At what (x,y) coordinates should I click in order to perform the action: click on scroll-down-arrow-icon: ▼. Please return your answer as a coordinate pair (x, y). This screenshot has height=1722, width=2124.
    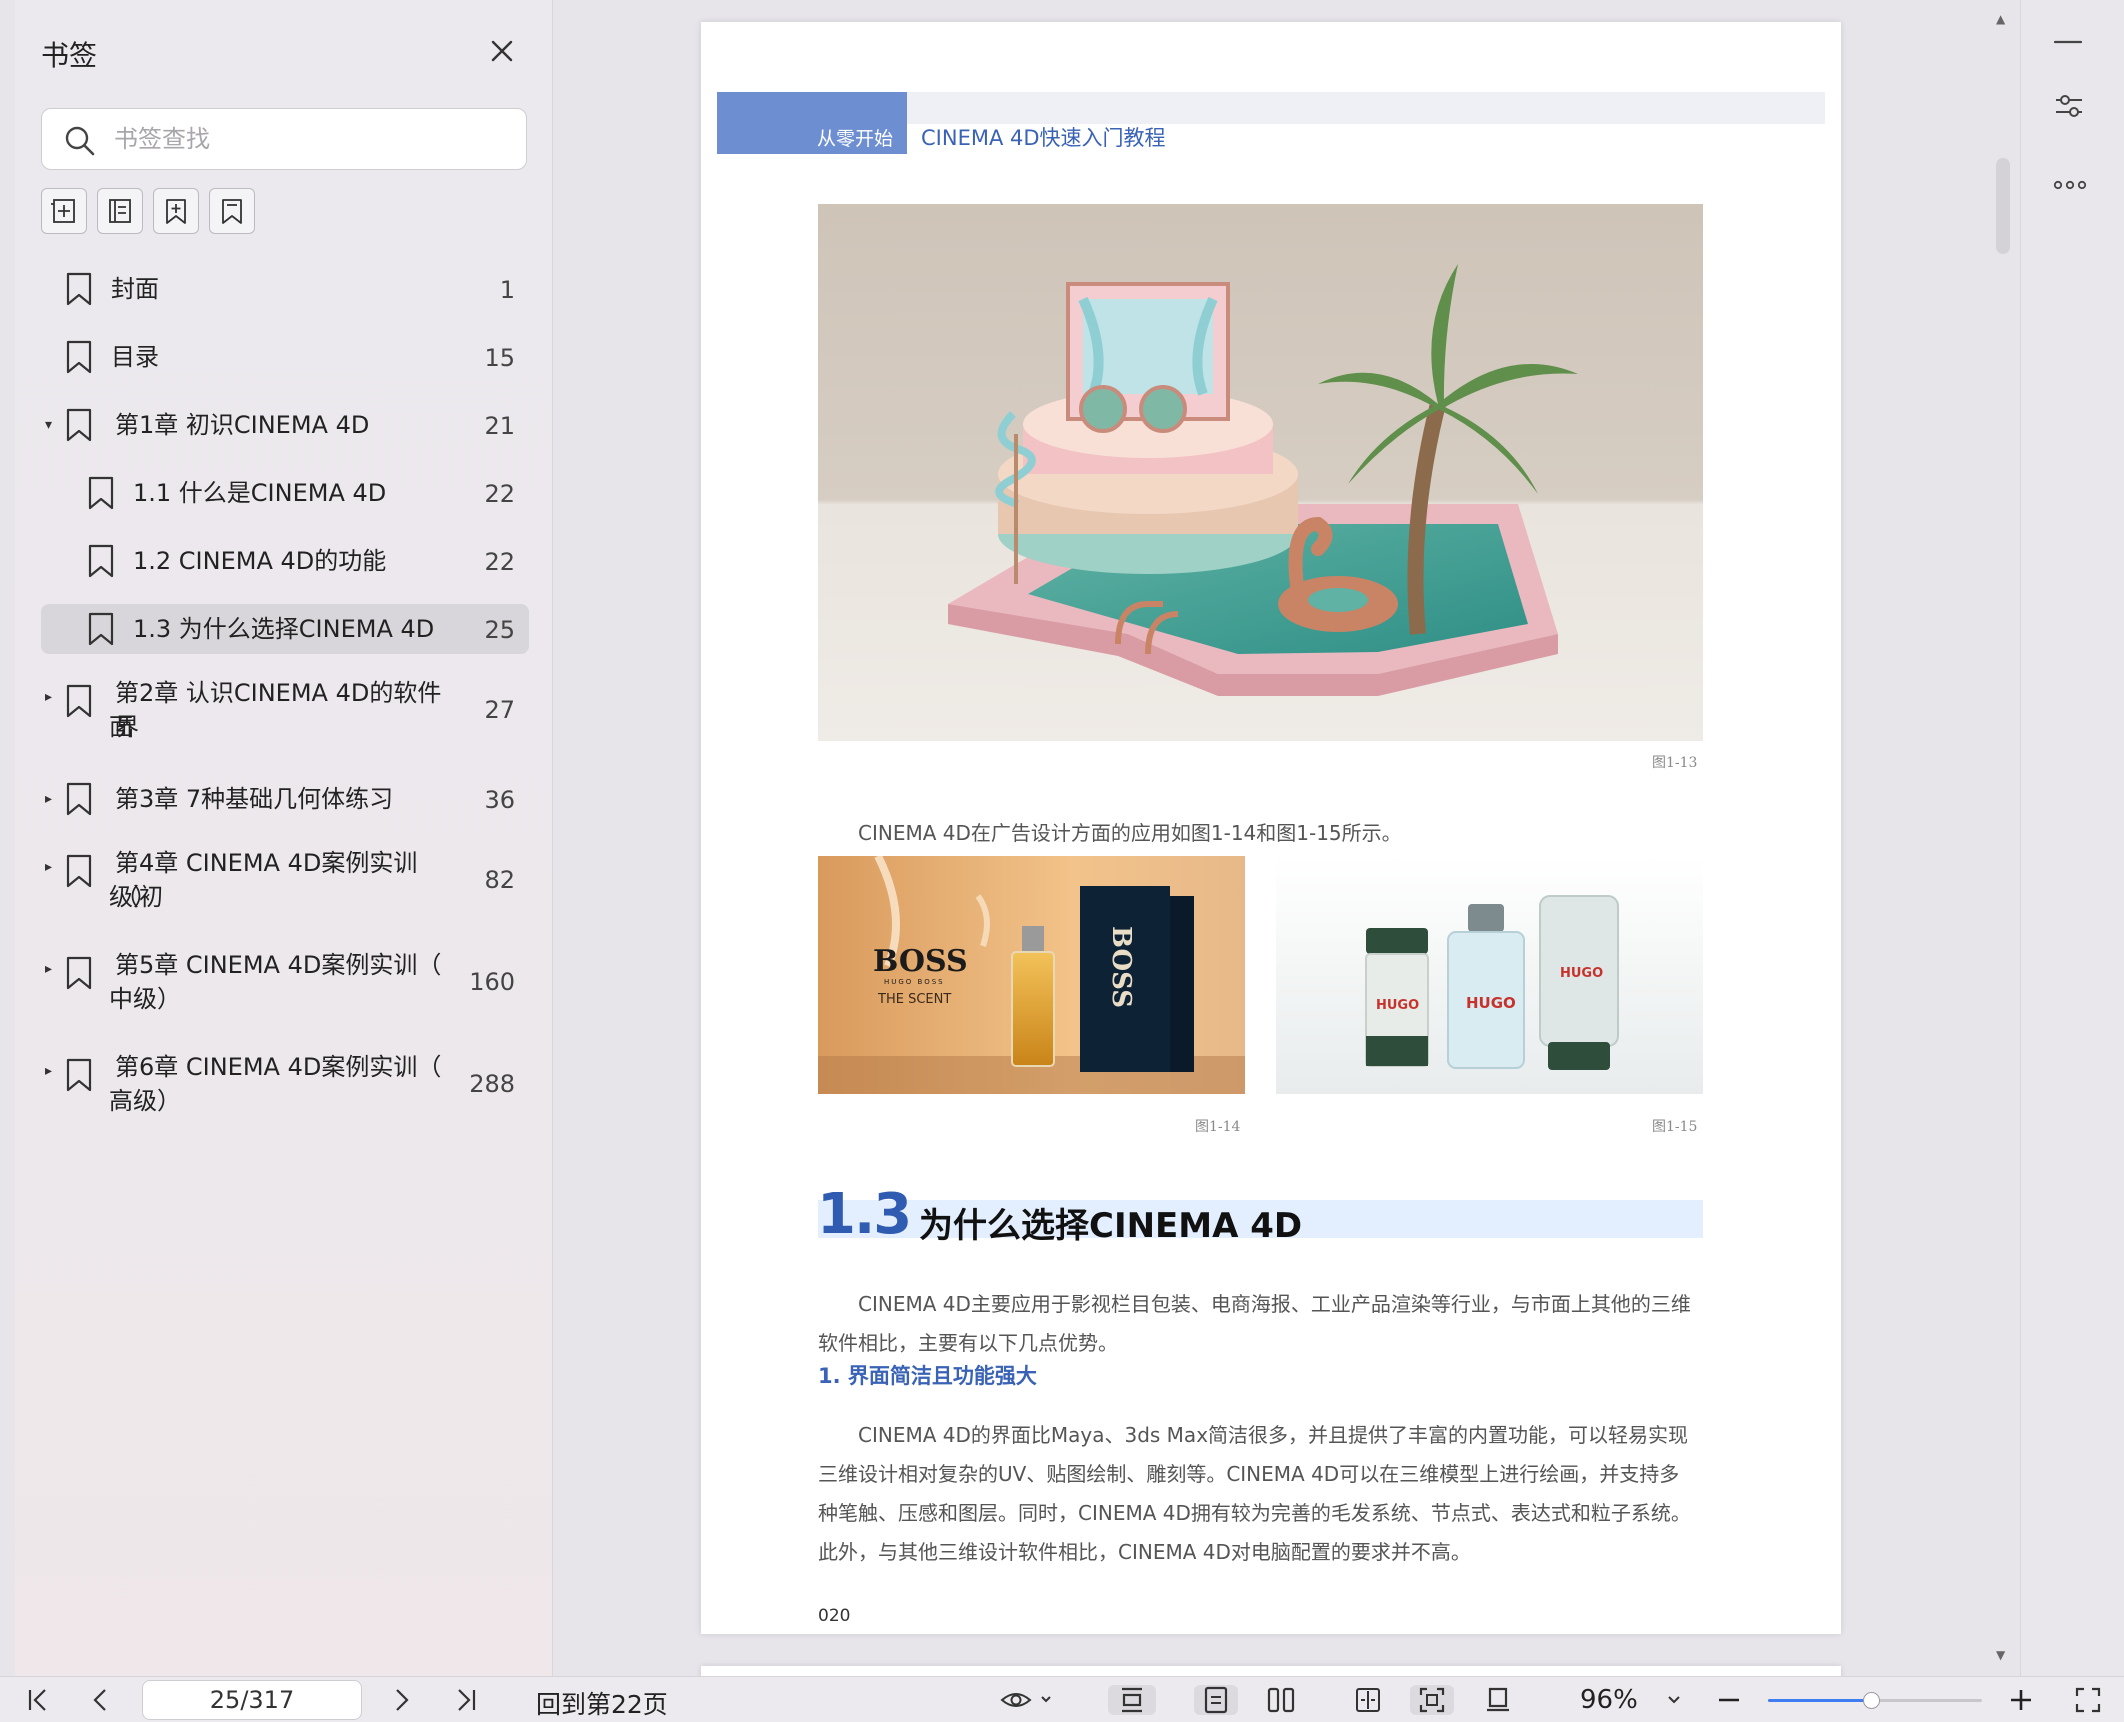
    Looking at the image, I should click on (2000, 1655).